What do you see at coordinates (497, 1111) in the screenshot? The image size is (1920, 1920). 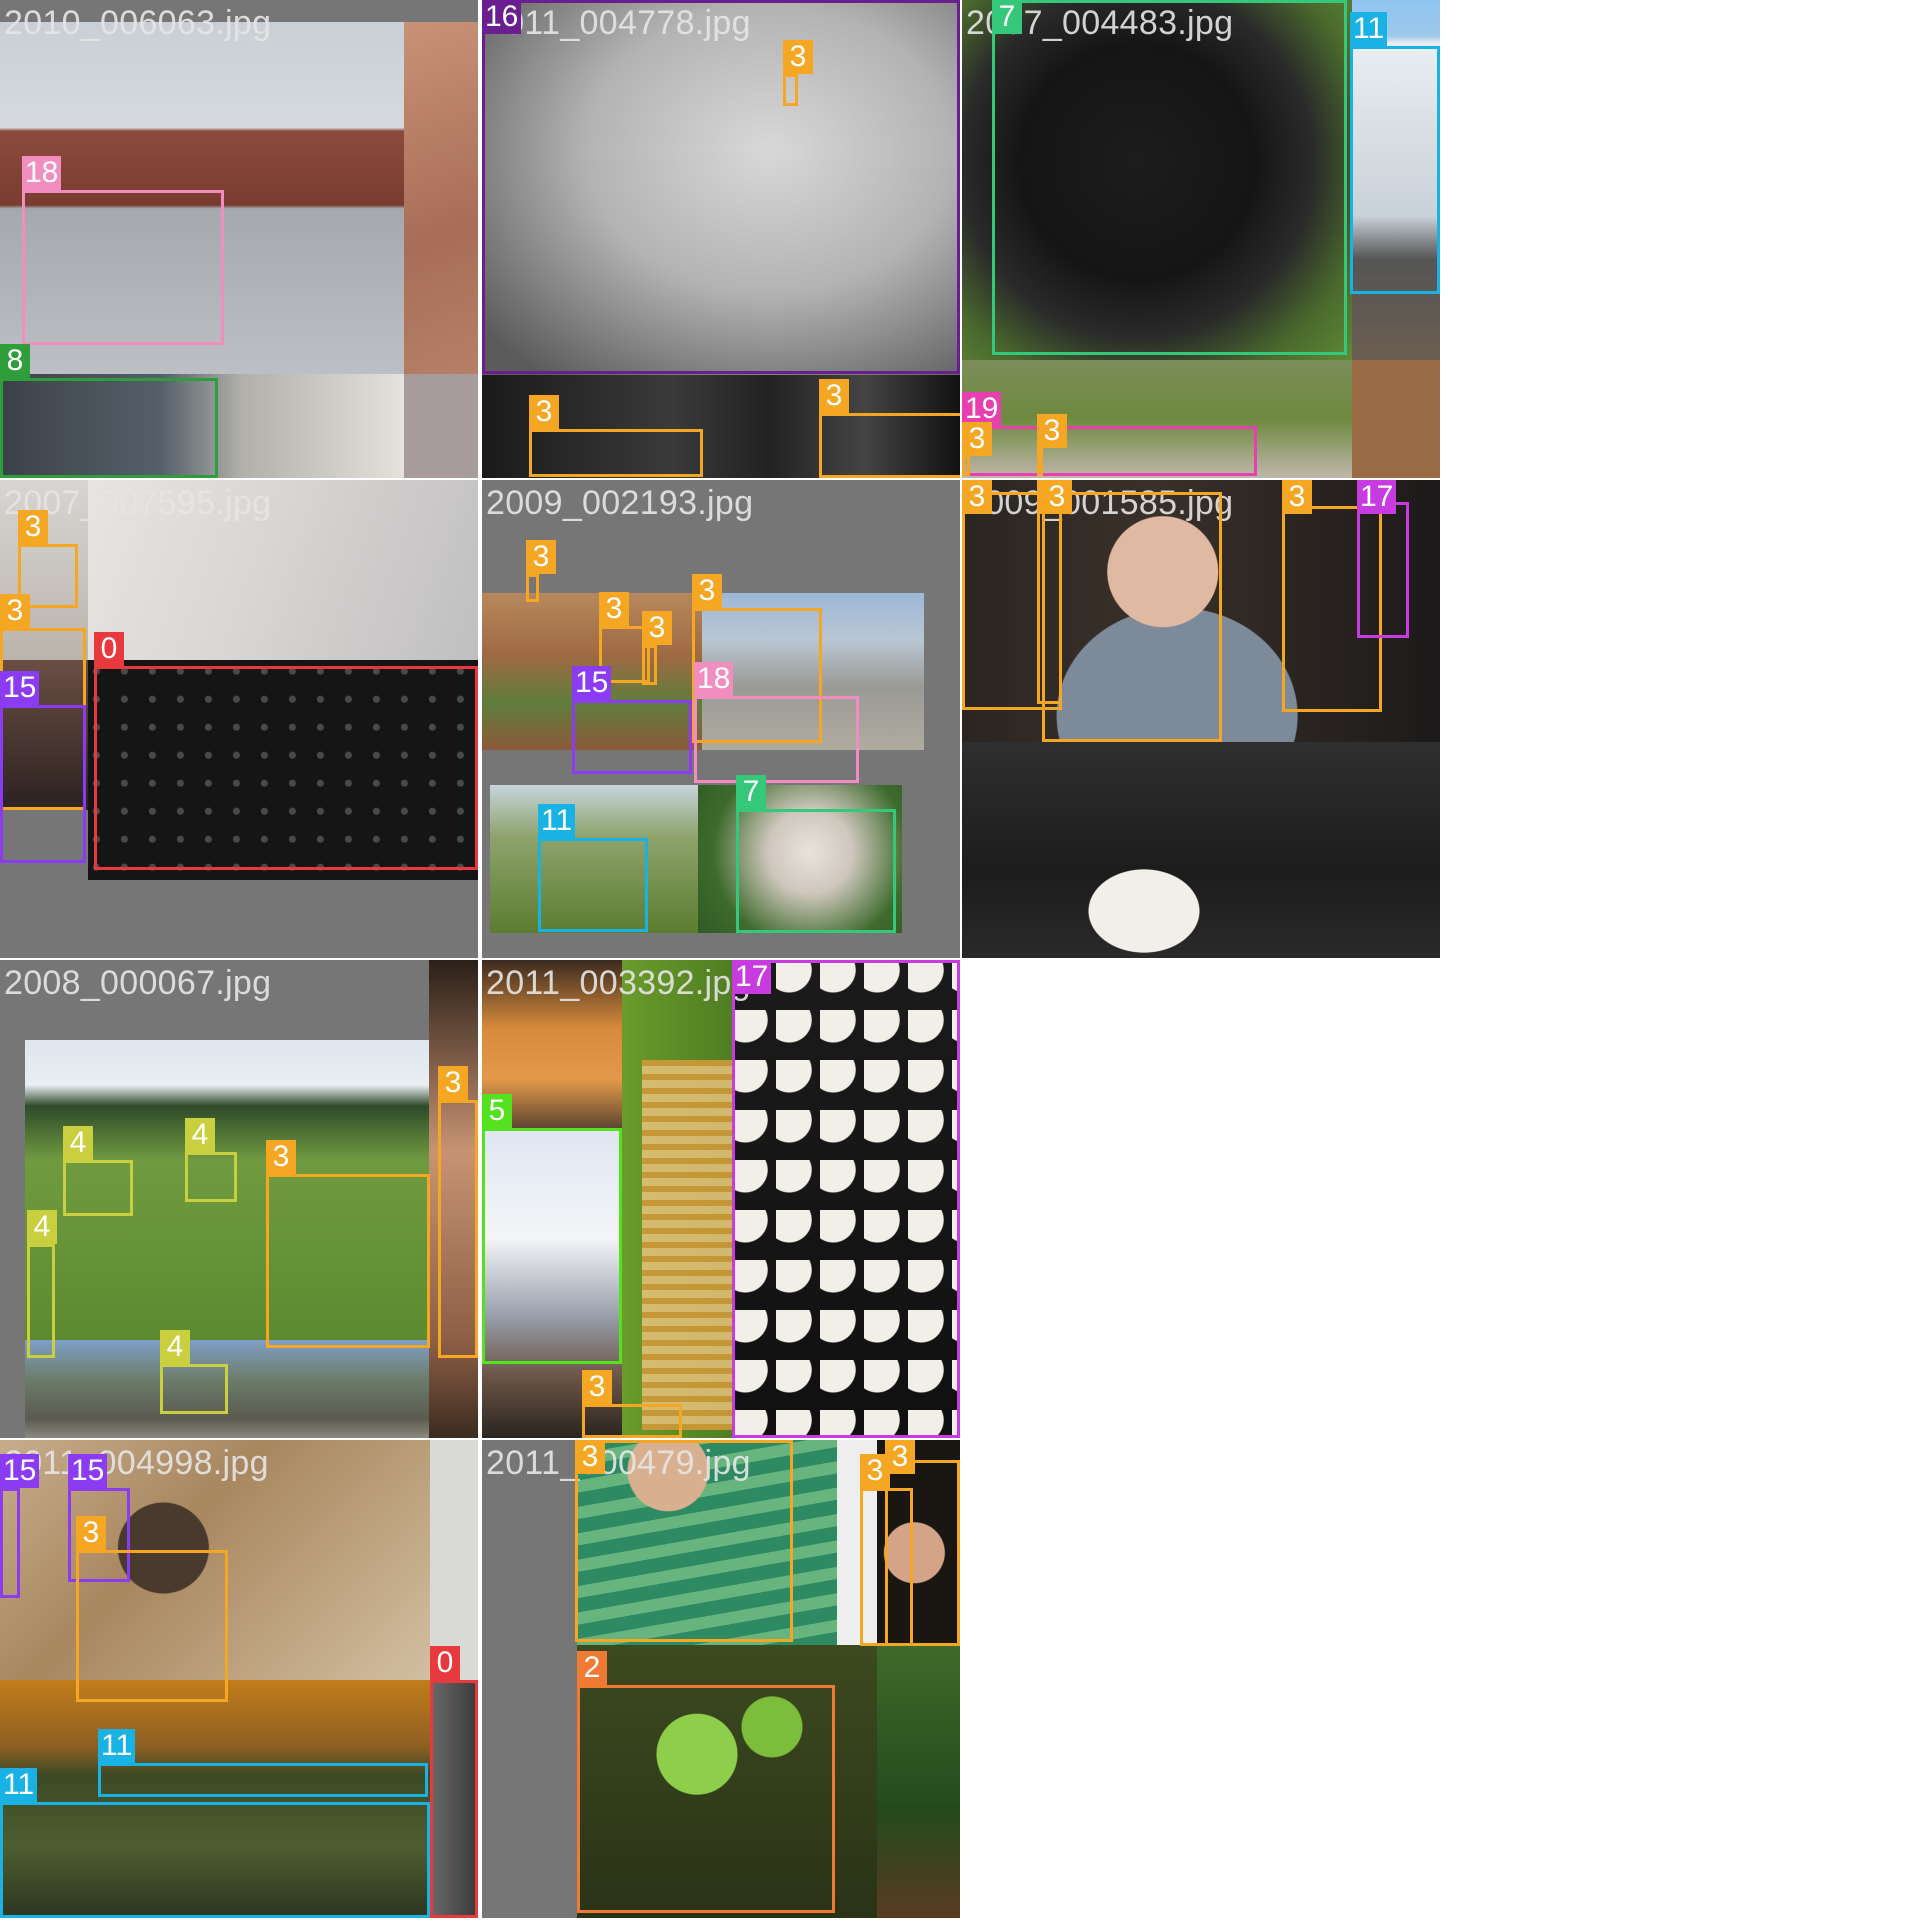 I see `bbox-class-label: 5` at bounding box center [497, 1111].